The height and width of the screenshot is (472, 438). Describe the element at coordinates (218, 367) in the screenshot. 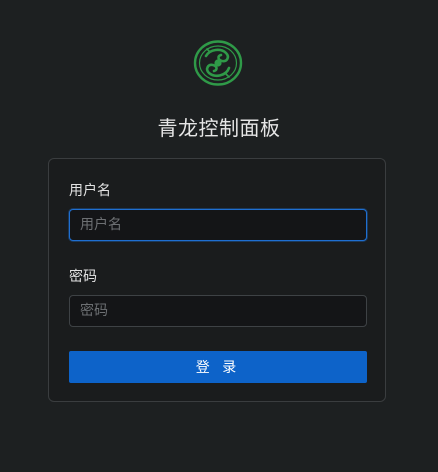

I see `login-button: 登 录` at that location.